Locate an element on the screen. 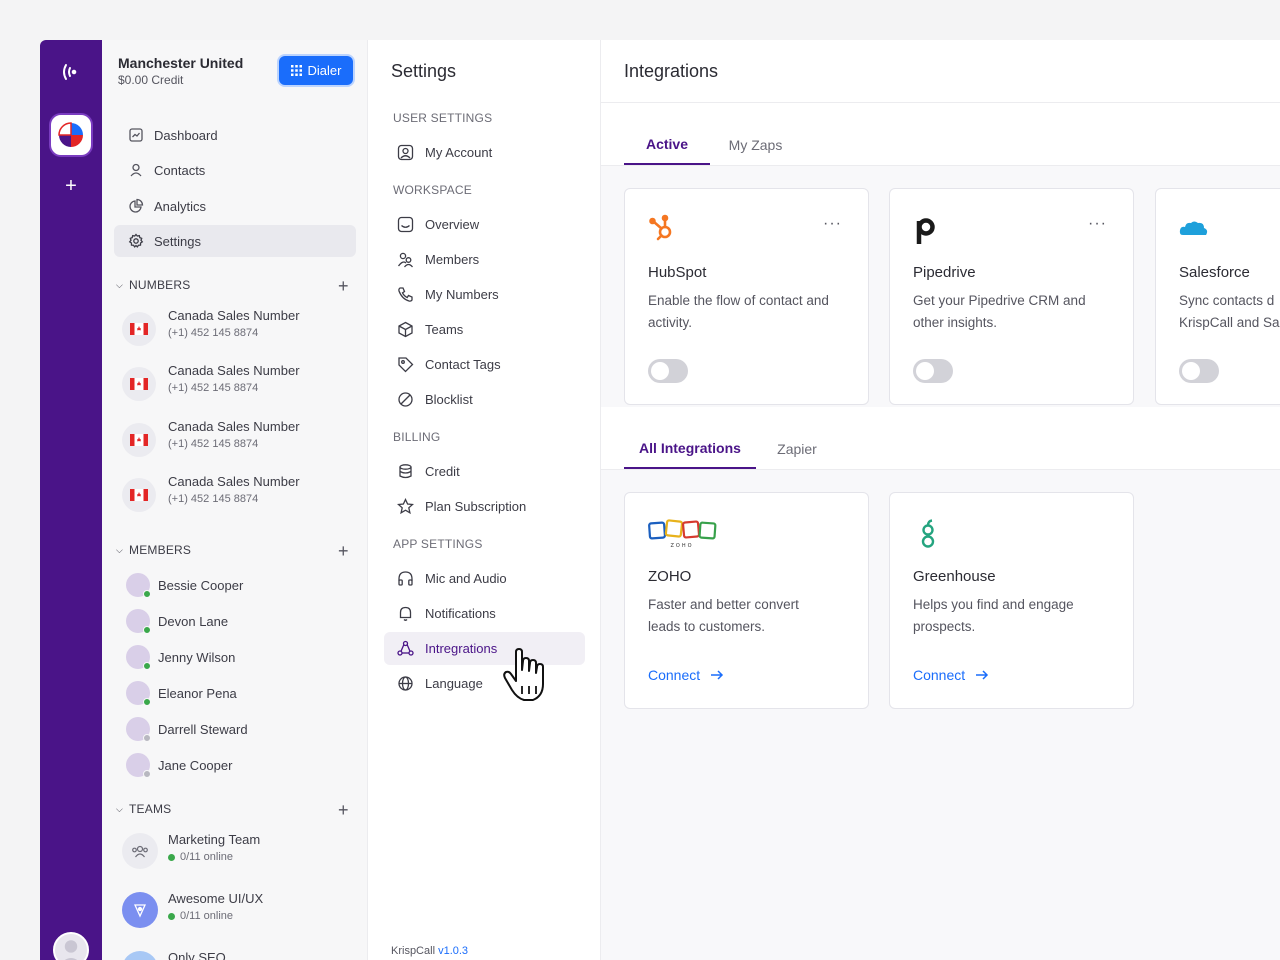  workspace-switcher is located at coordinates (71, 135).